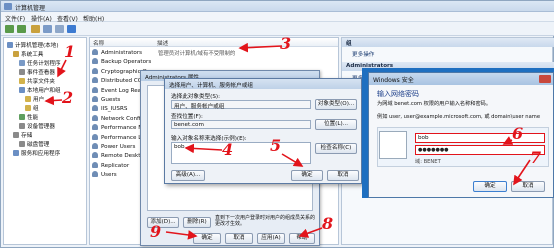  What do you see at coordinates (41, 127) in the screenshot?
I see `tree-node-label: 设备管理器` at bounding box center [41, 127].